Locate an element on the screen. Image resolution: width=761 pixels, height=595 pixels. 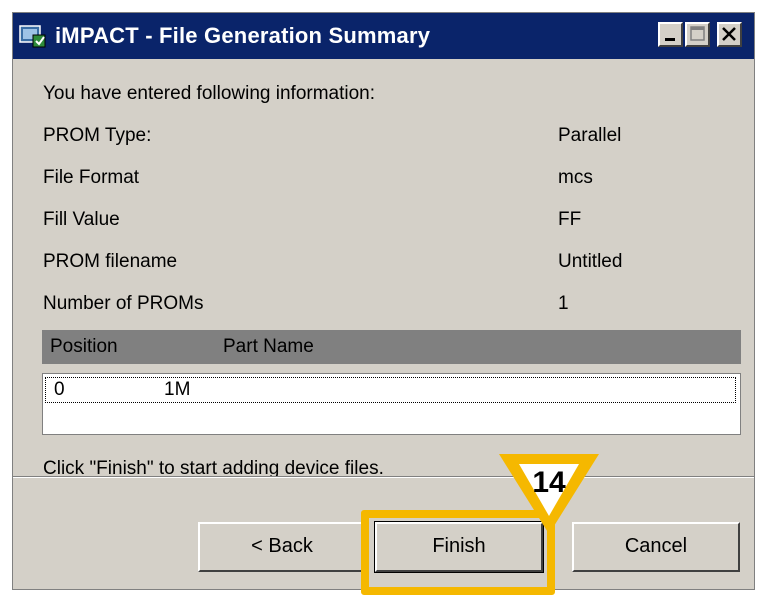
divider is located at coordinates (383, 477).